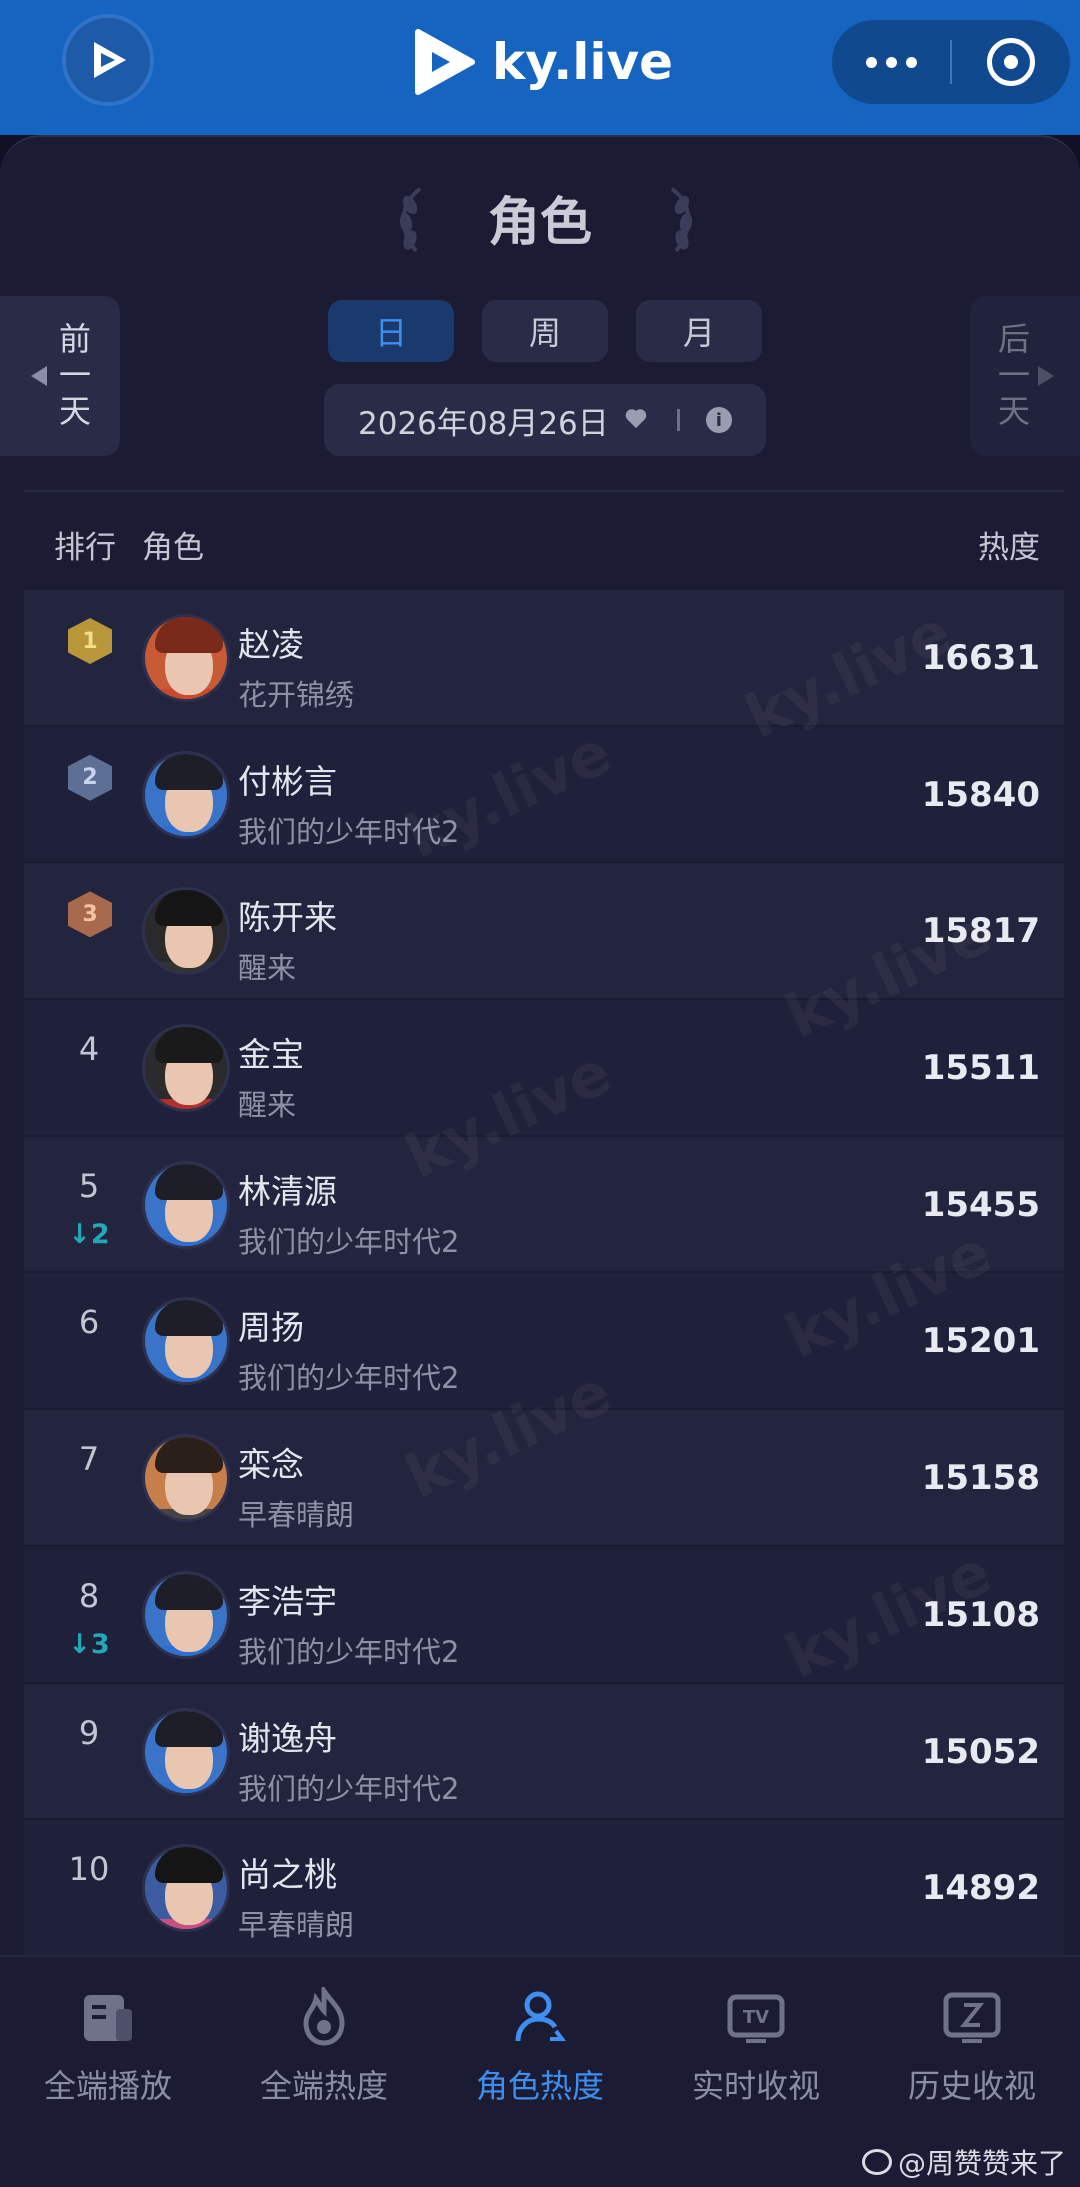  What do you see at coordinates (296, 695) in the screenshot?
I see `drama-title: 花开锦绣` at bounding box center [296, 695].